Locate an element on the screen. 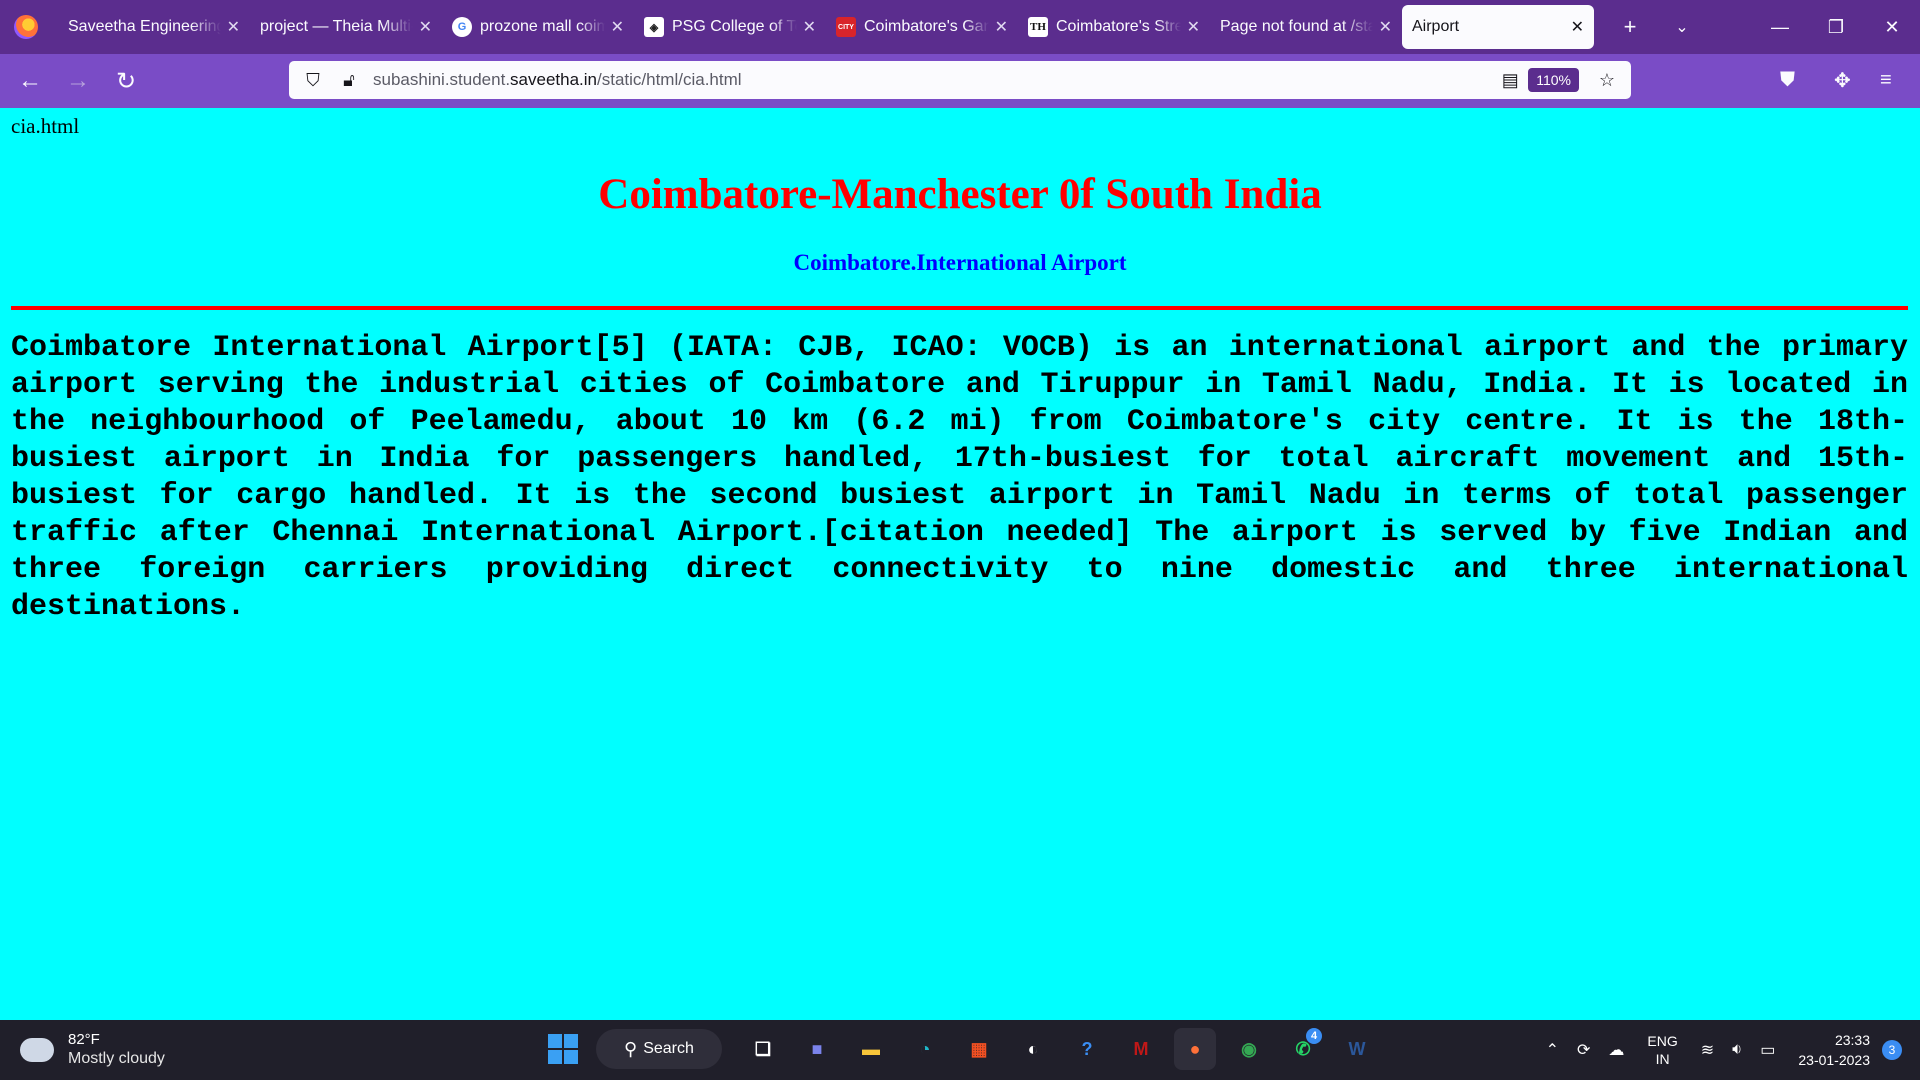  pocket-icon: ⛊ is located at coordinates (1787, 80).